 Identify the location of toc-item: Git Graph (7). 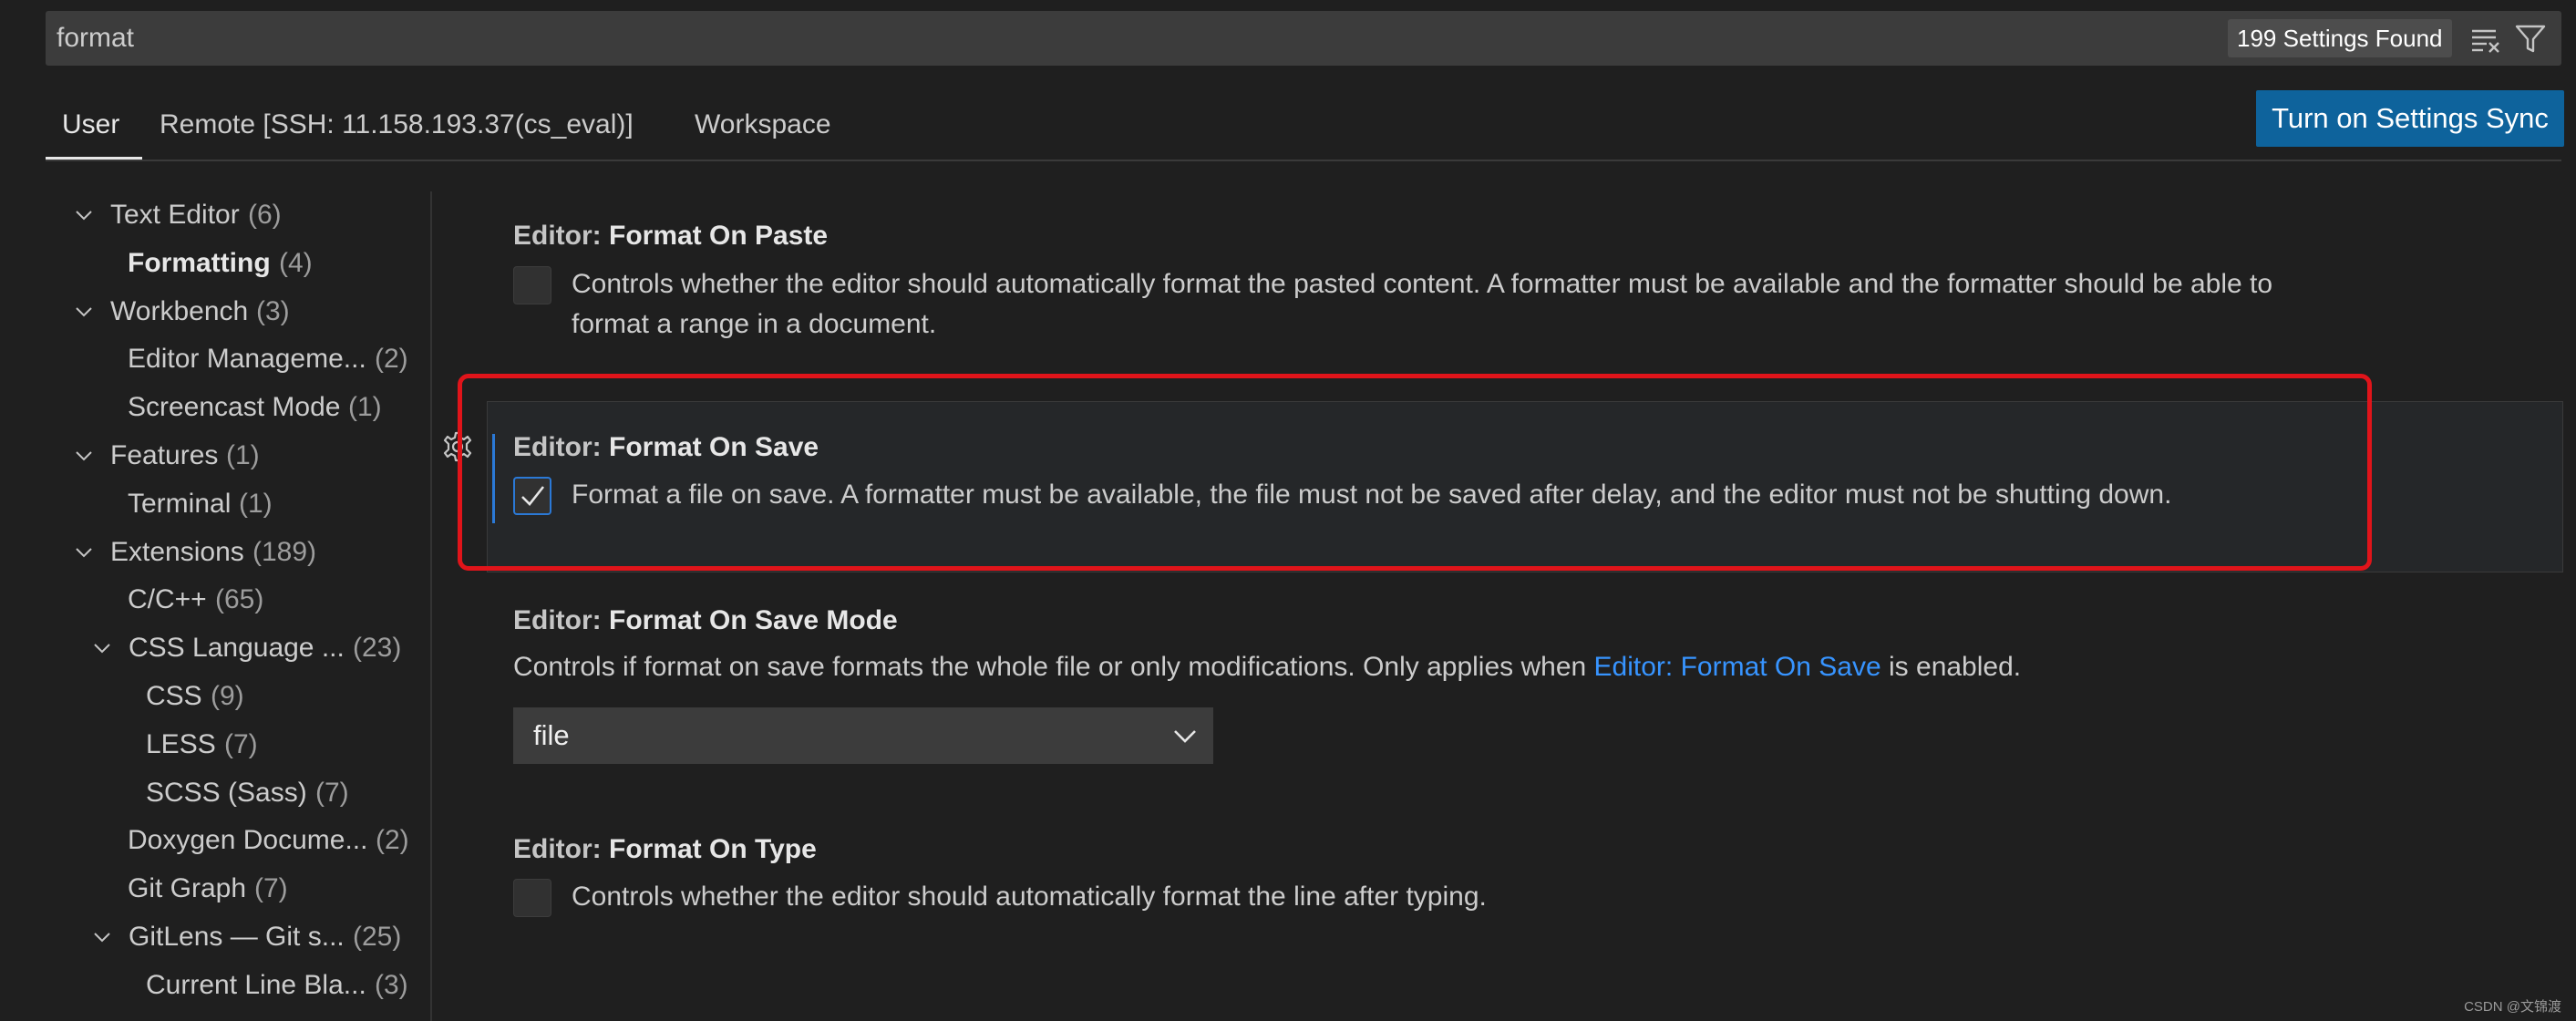
(244, 889).